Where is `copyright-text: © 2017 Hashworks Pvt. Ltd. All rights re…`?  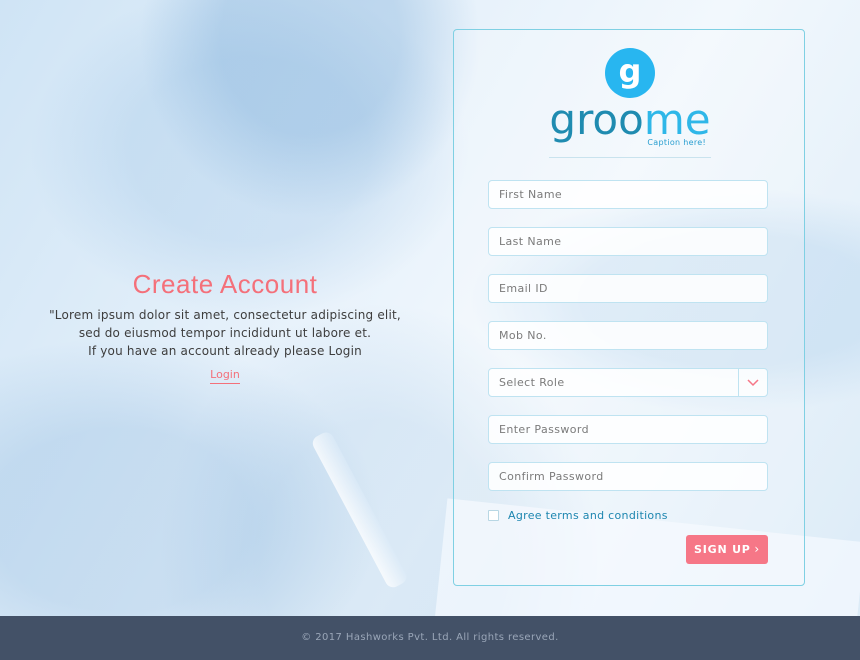 copyright-text: © 2017 Hashworks Pvt. Ltd. All rights re… is located at coordinates (430, 637).